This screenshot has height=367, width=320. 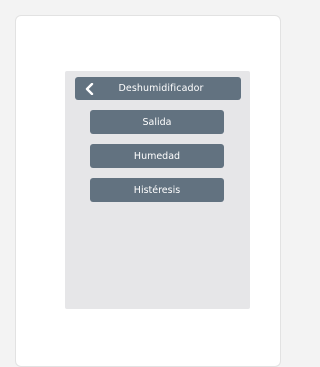 I want to click on back-header-button: Deshumidificador, so click(x=158, y=88).